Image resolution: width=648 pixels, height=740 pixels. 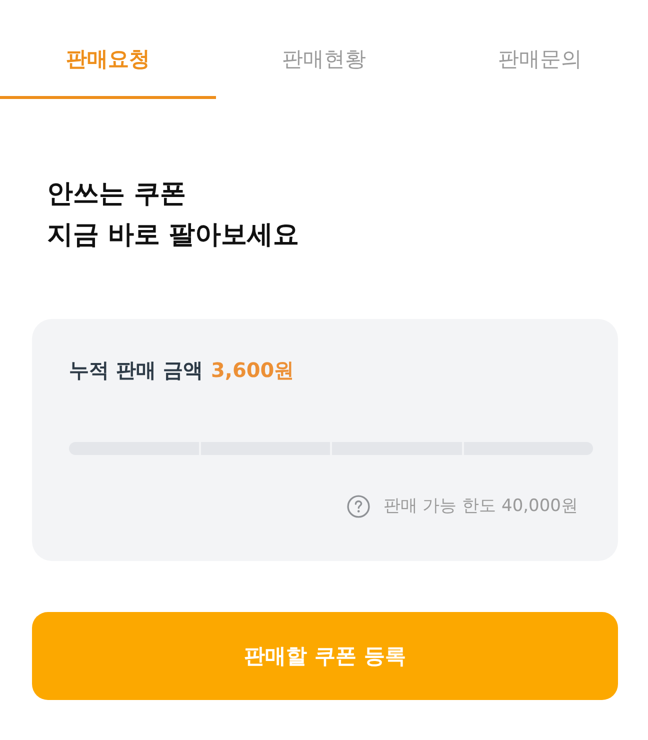 What do you see at coordinates (136, 370) in the screenshot?
I see `sales-total-label: 누적 판매 금액` at bounding box center [136, 370].